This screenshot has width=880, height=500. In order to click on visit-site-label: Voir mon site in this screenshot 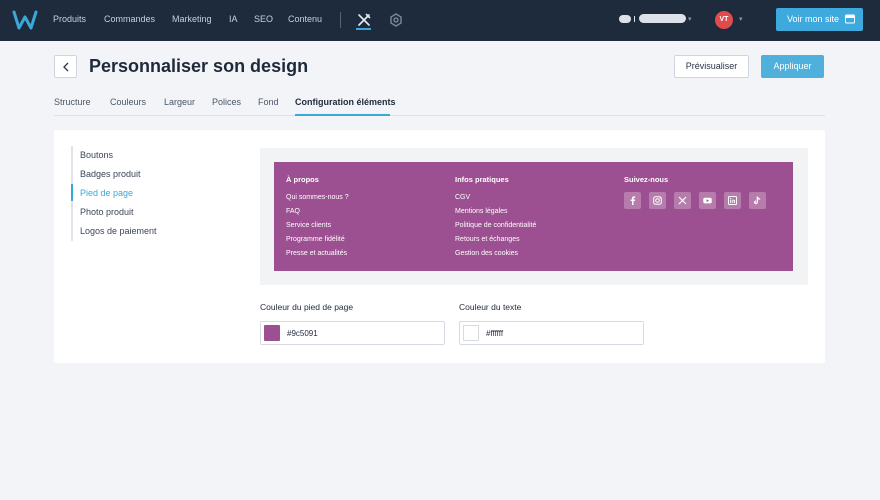, I will do `click(813, 19)`.